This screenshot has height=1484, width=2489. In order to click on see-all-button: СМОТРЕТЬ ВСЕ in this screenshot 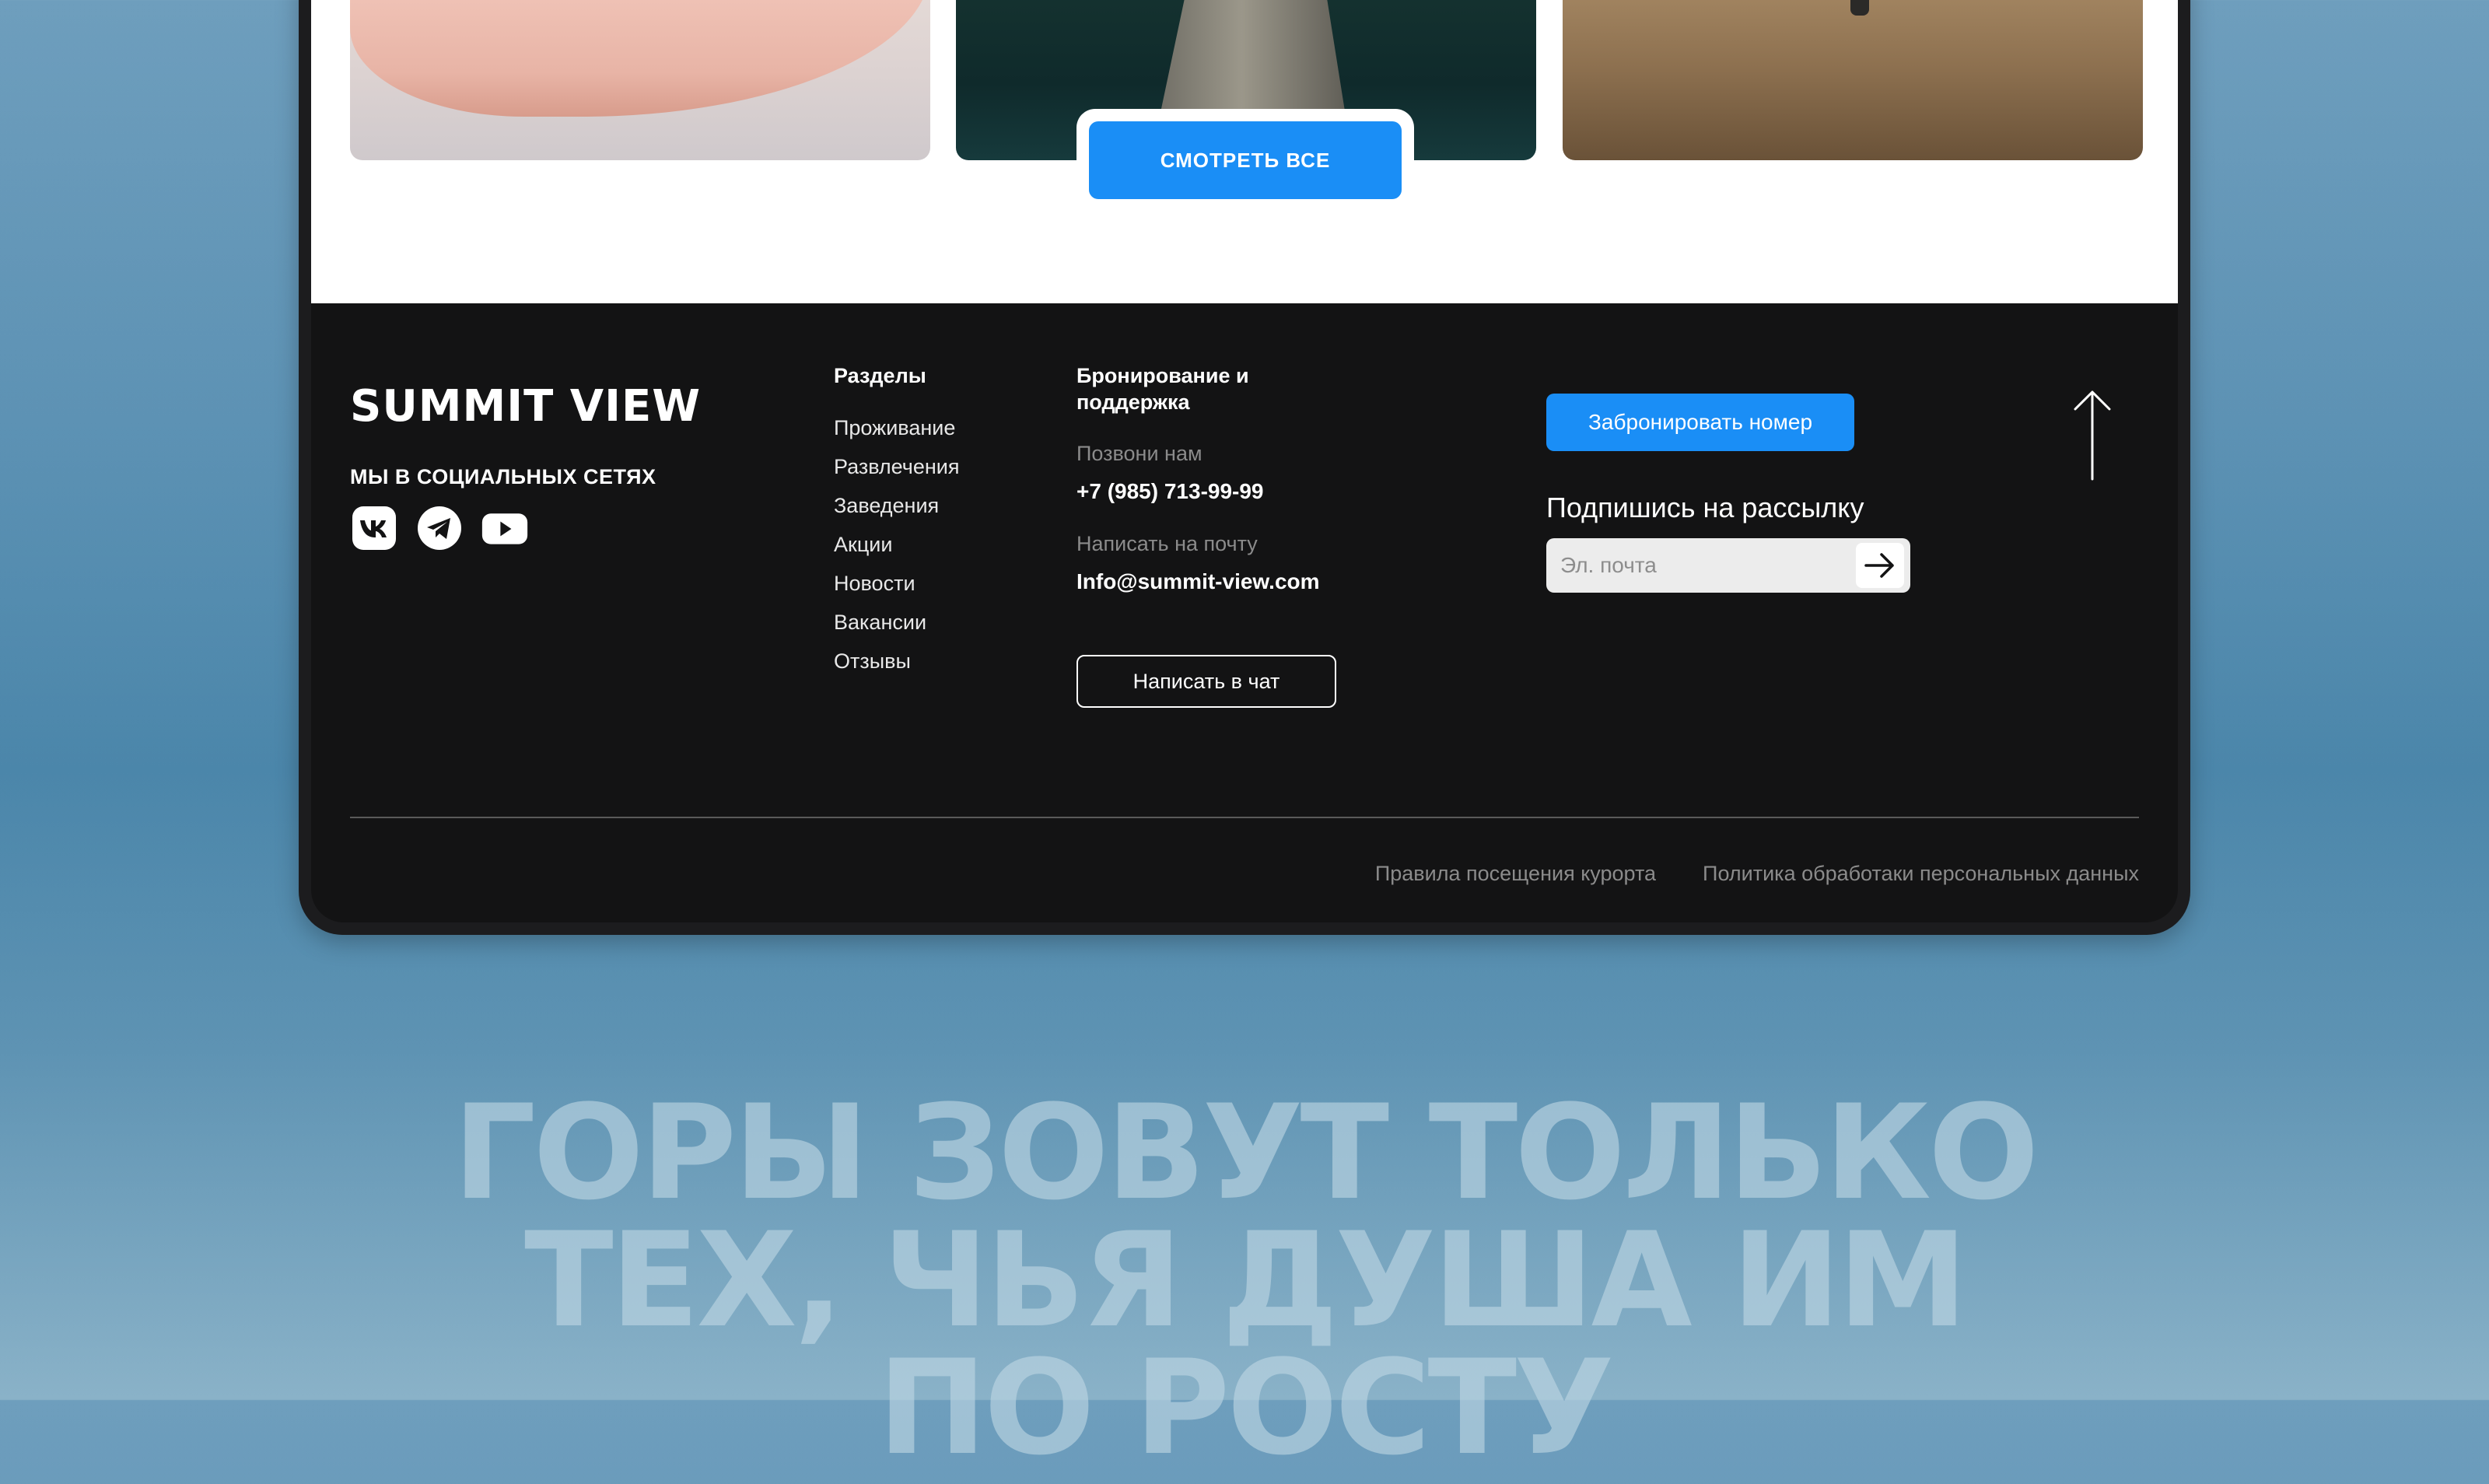, I will do `click(1246, 160)`.